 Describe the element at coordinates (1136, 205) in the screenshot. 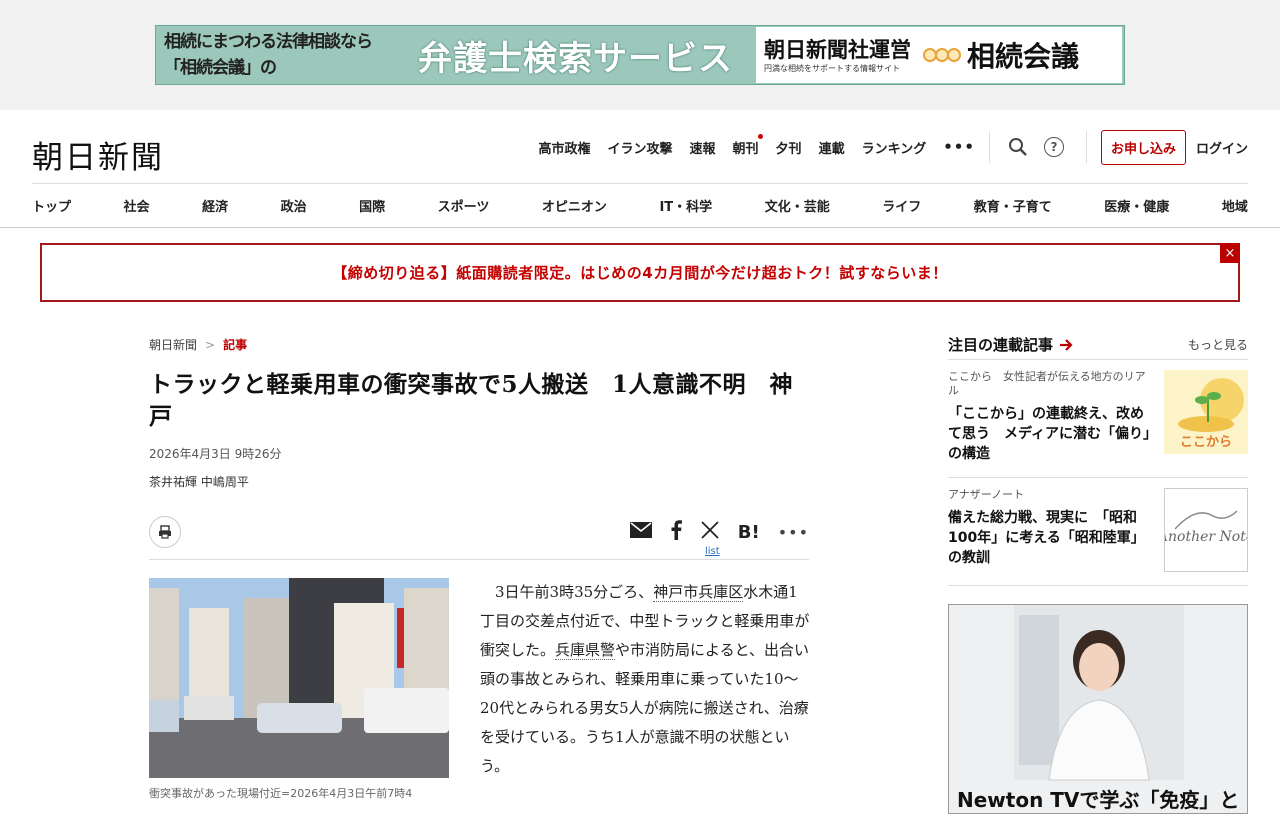

I see `section-health: 医療・健康` at that location.